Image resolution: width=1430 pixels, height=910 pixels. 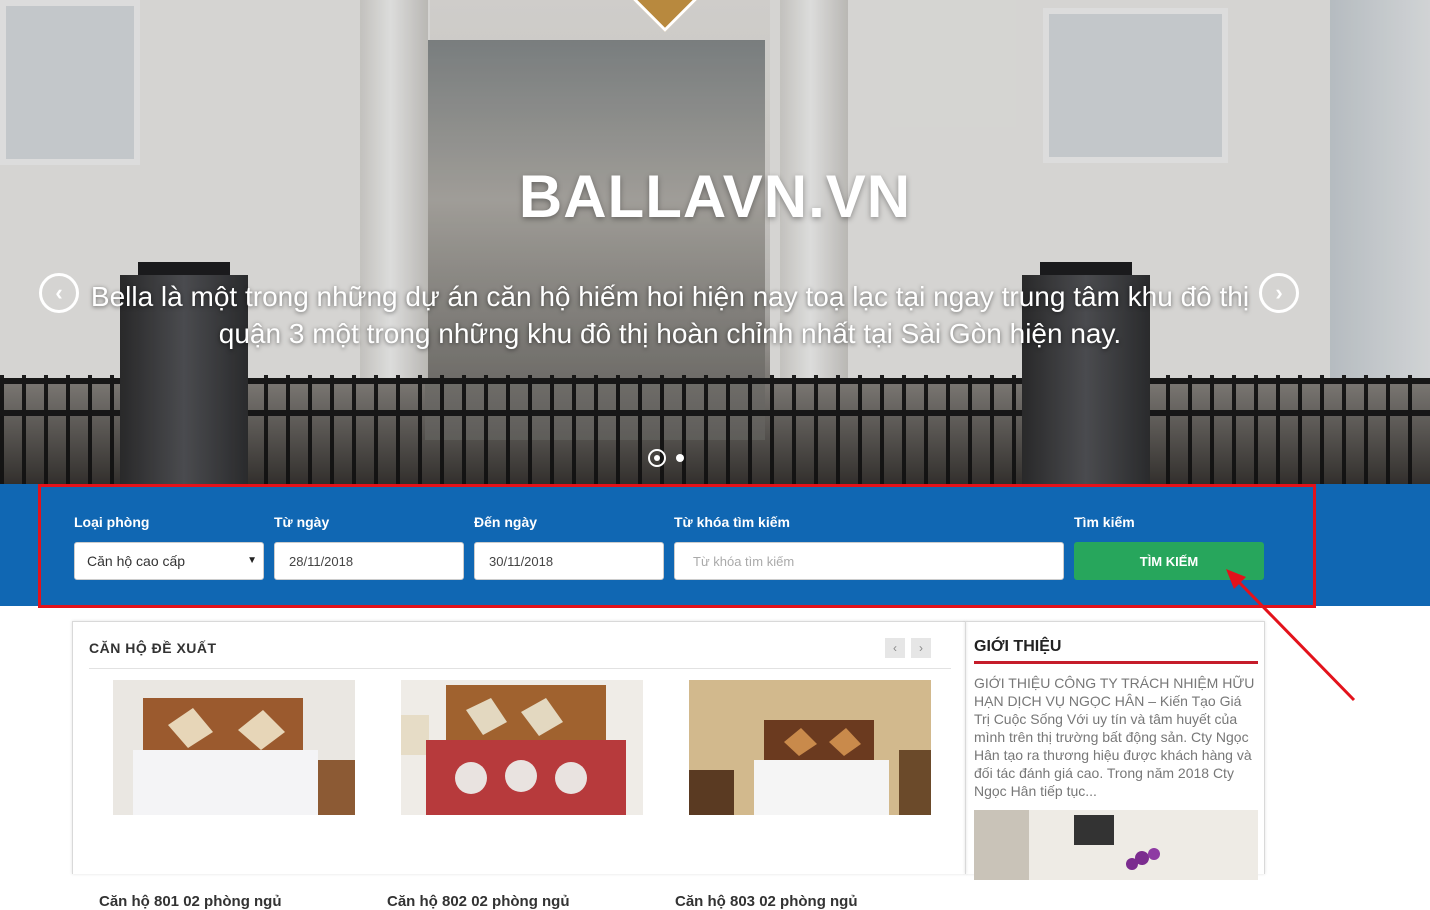 What do you see at coordinates (506, 522) in the screenshot?
I see `to-date-label: Đến ngày` at bounding box center [506, 522].